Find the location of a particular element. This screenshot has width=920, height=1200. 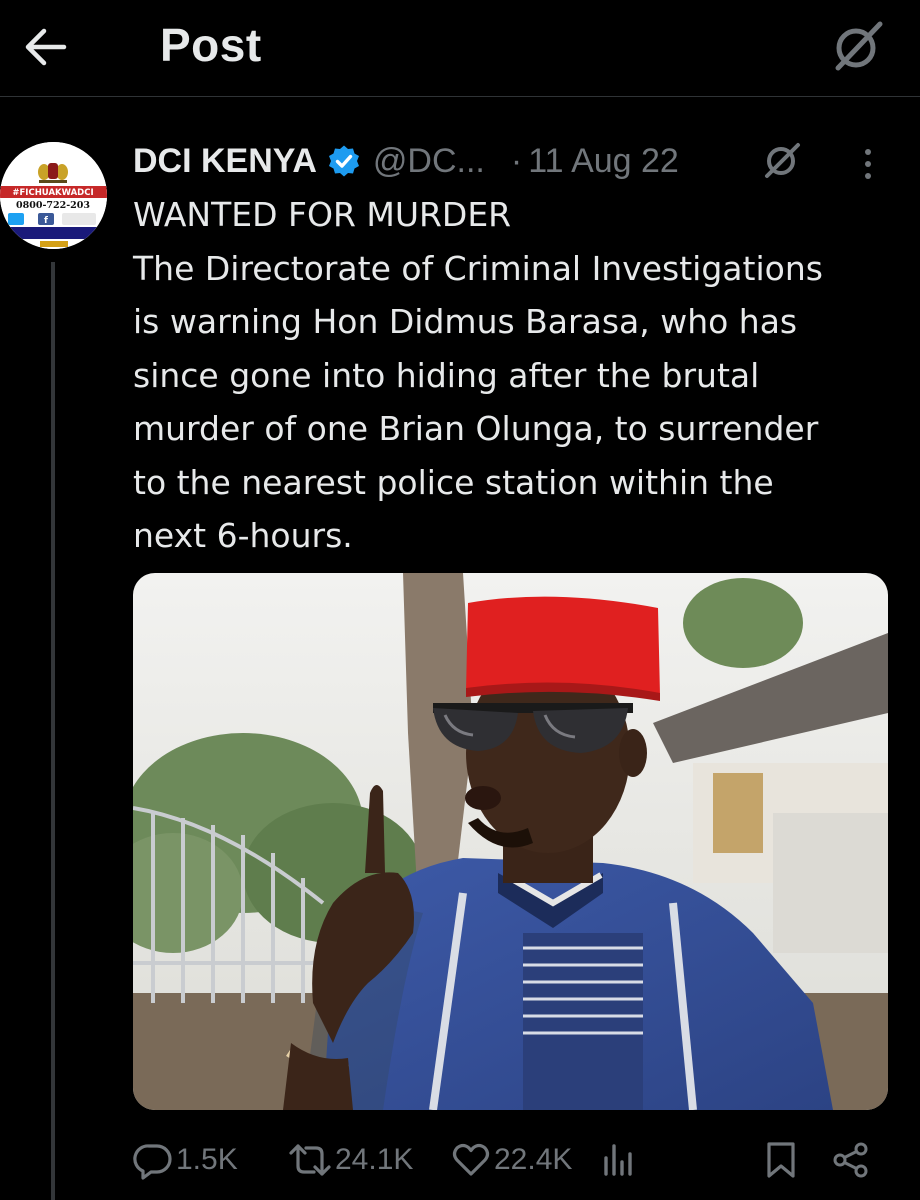

analytics-icon is located at coordinates (618, 1160).